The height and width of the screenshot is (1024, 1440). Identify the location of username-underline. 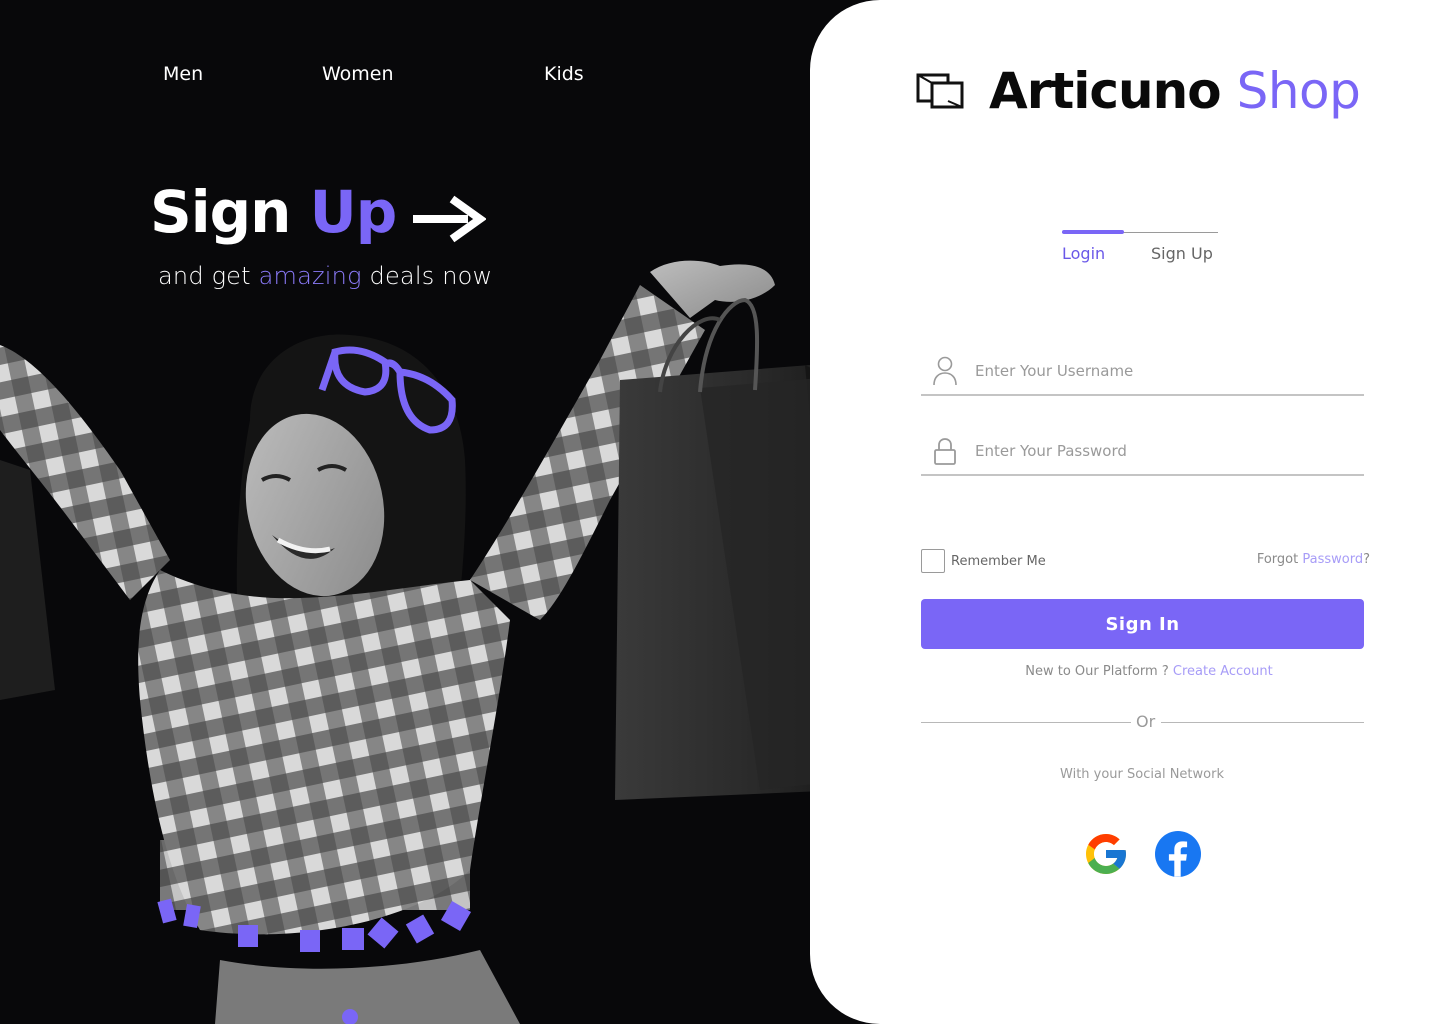
(1142, 395).